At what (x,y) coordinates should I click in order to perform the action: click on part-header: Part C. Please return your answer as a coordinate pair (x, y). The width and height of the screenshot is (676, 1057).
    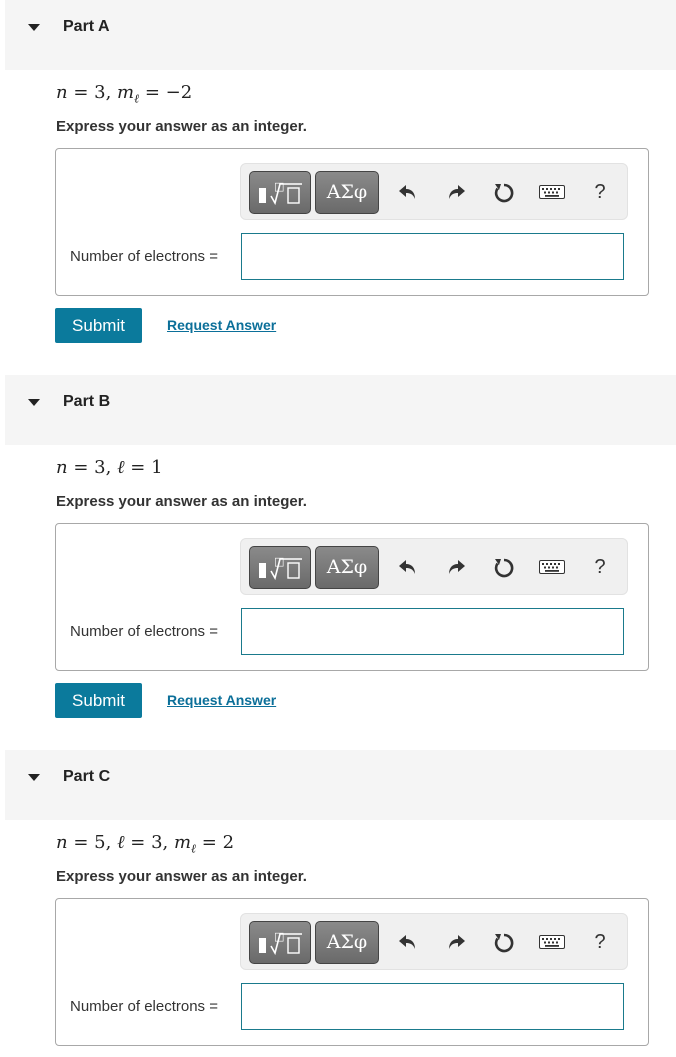
    Looking at the image, I should click on (340, 785).